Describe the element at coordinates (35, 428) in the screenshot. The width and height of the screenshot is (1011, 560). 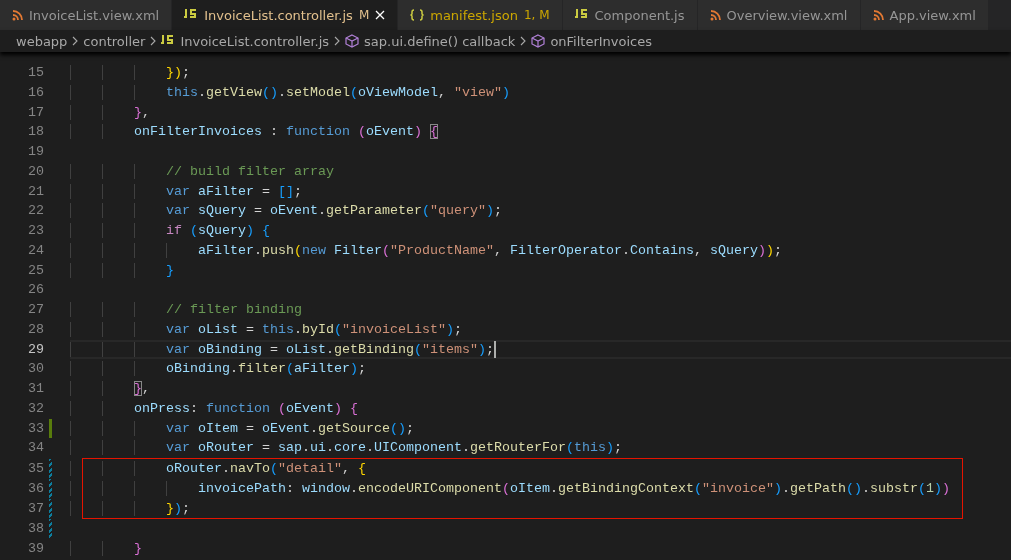
I see `line-number: 33` at that location.